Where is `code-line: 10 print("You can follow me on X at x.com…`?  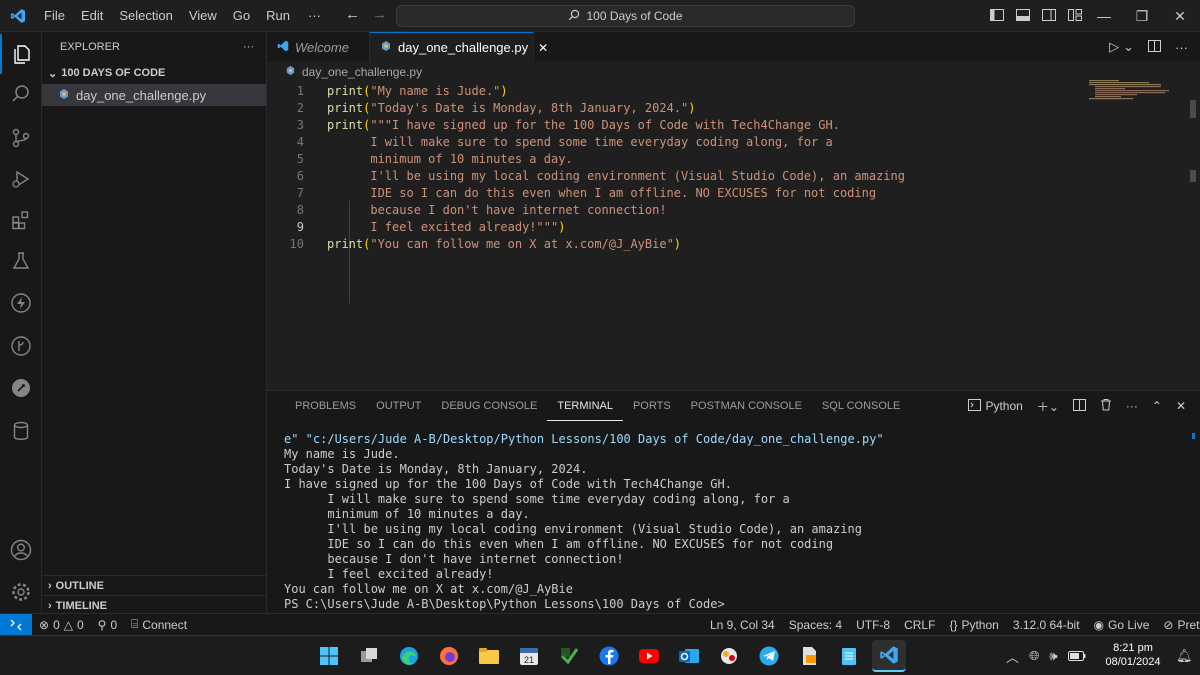
code-line: 10 print("You can follow me on X at x.com… is located at coordinates (717, 243).